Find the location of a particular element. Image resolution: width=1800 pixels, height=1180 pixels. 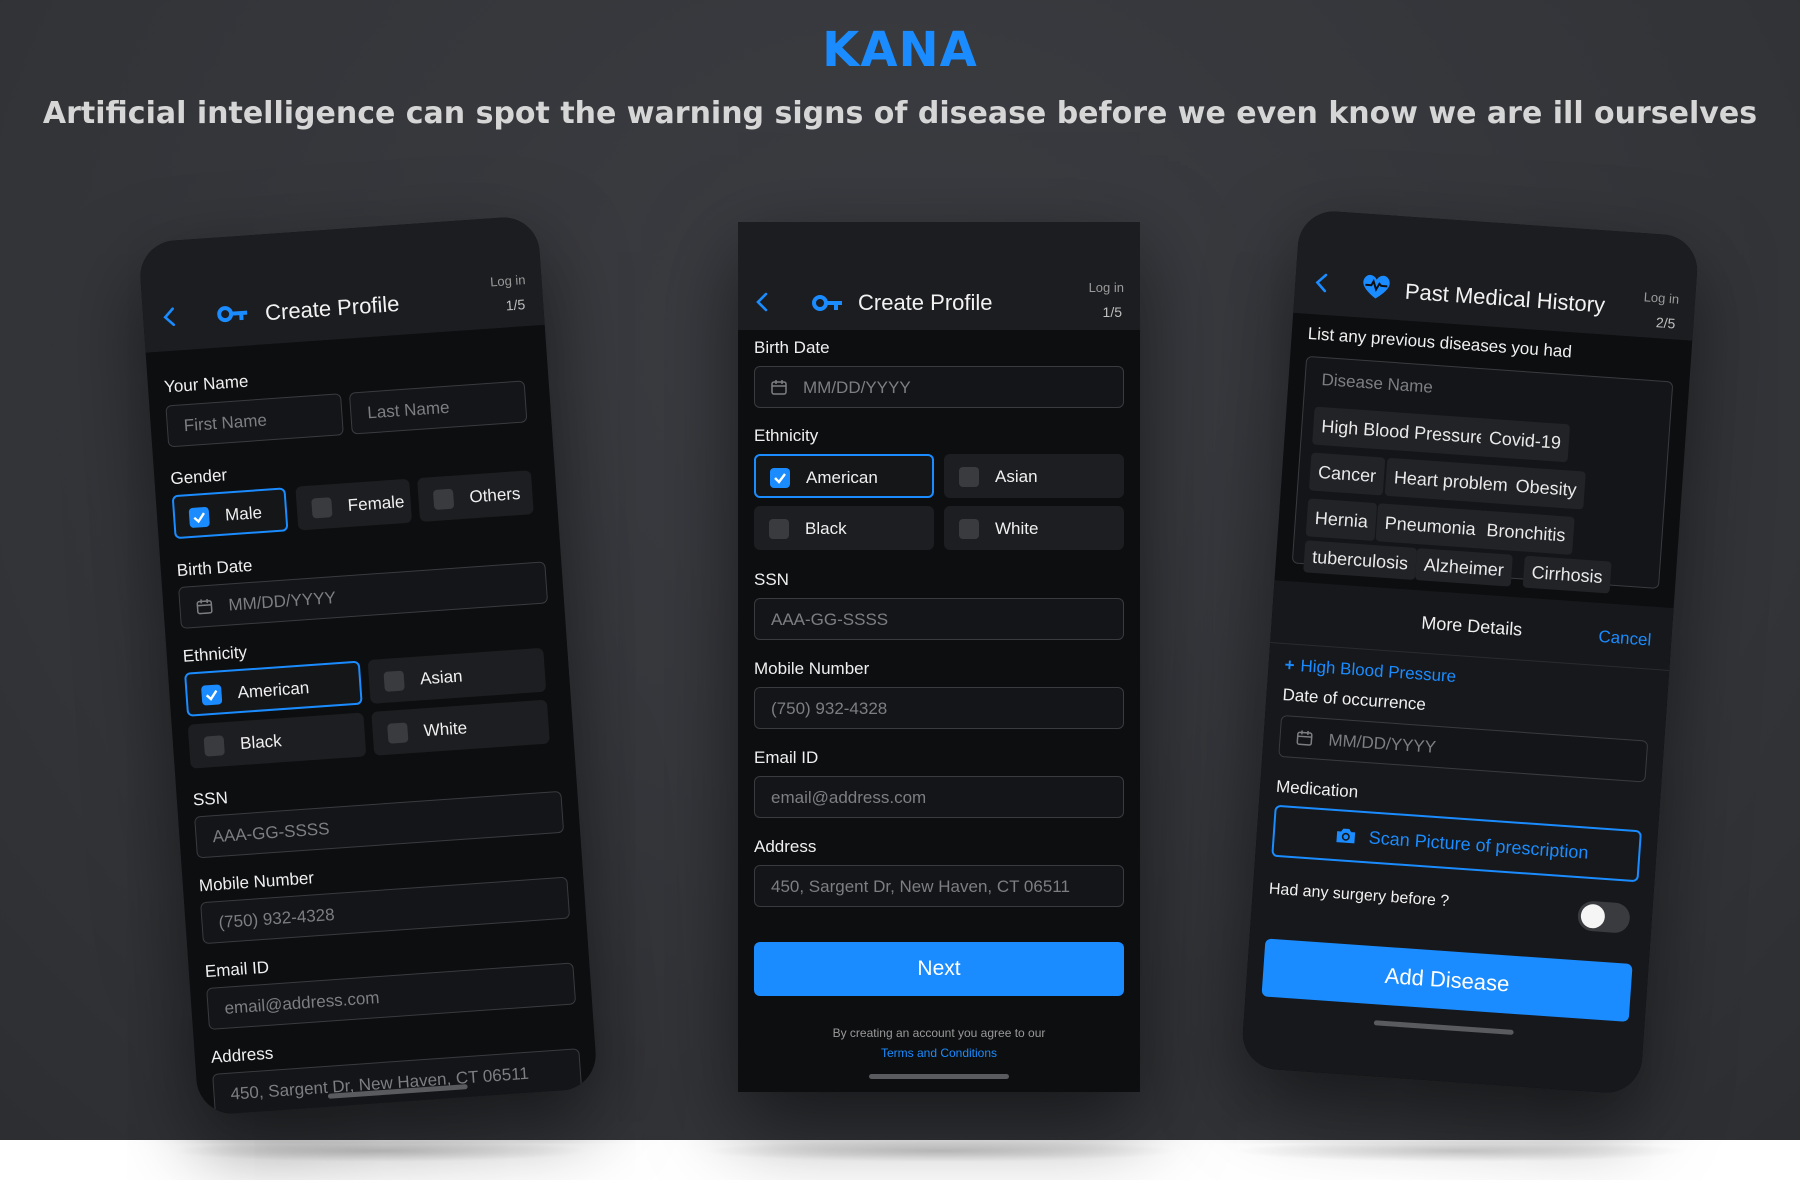

gender-option-female: Female is located at coordinates (354, 504).